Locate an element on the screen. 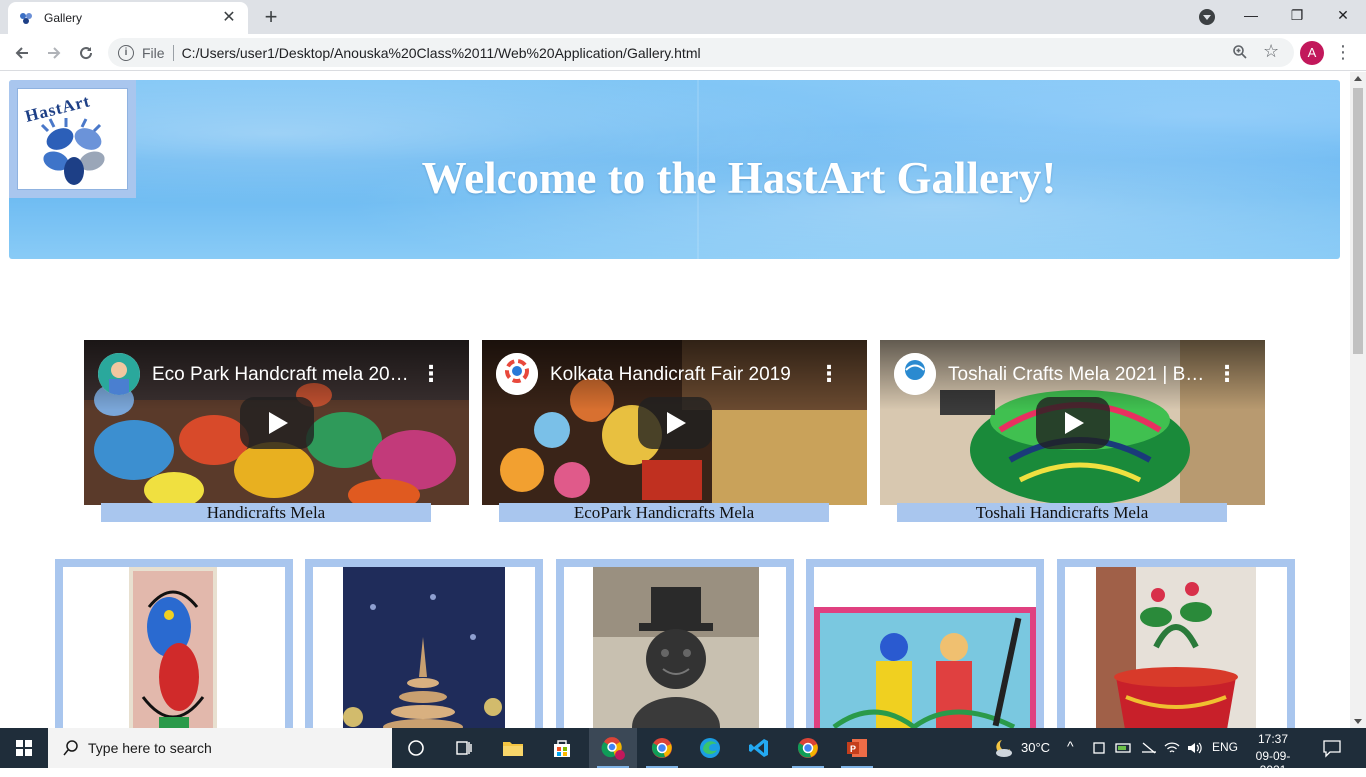  vscode-icon is located at coordinates (759, 748).